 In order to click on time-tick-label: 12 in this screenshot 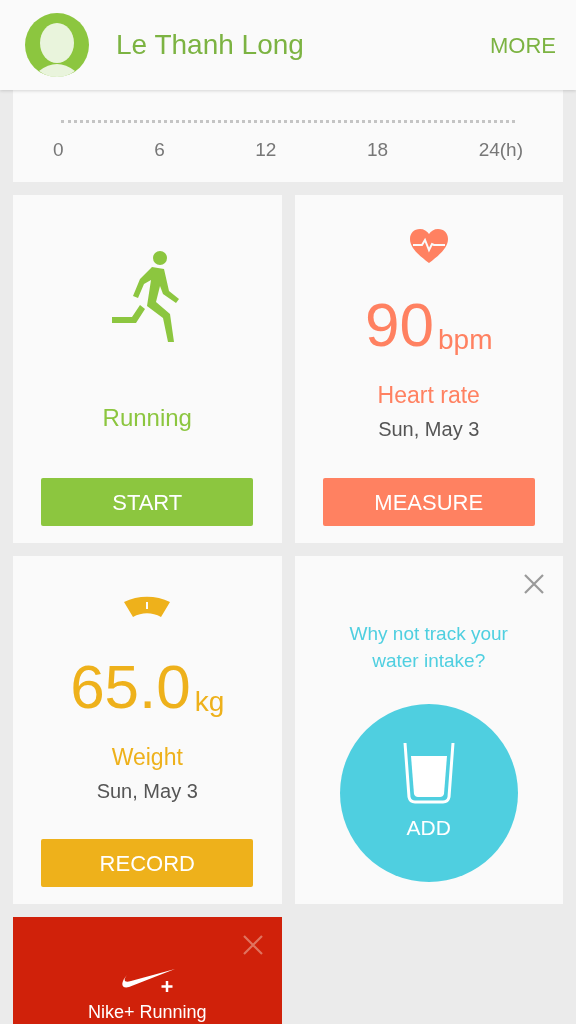, I will do `click(266, 150)`.